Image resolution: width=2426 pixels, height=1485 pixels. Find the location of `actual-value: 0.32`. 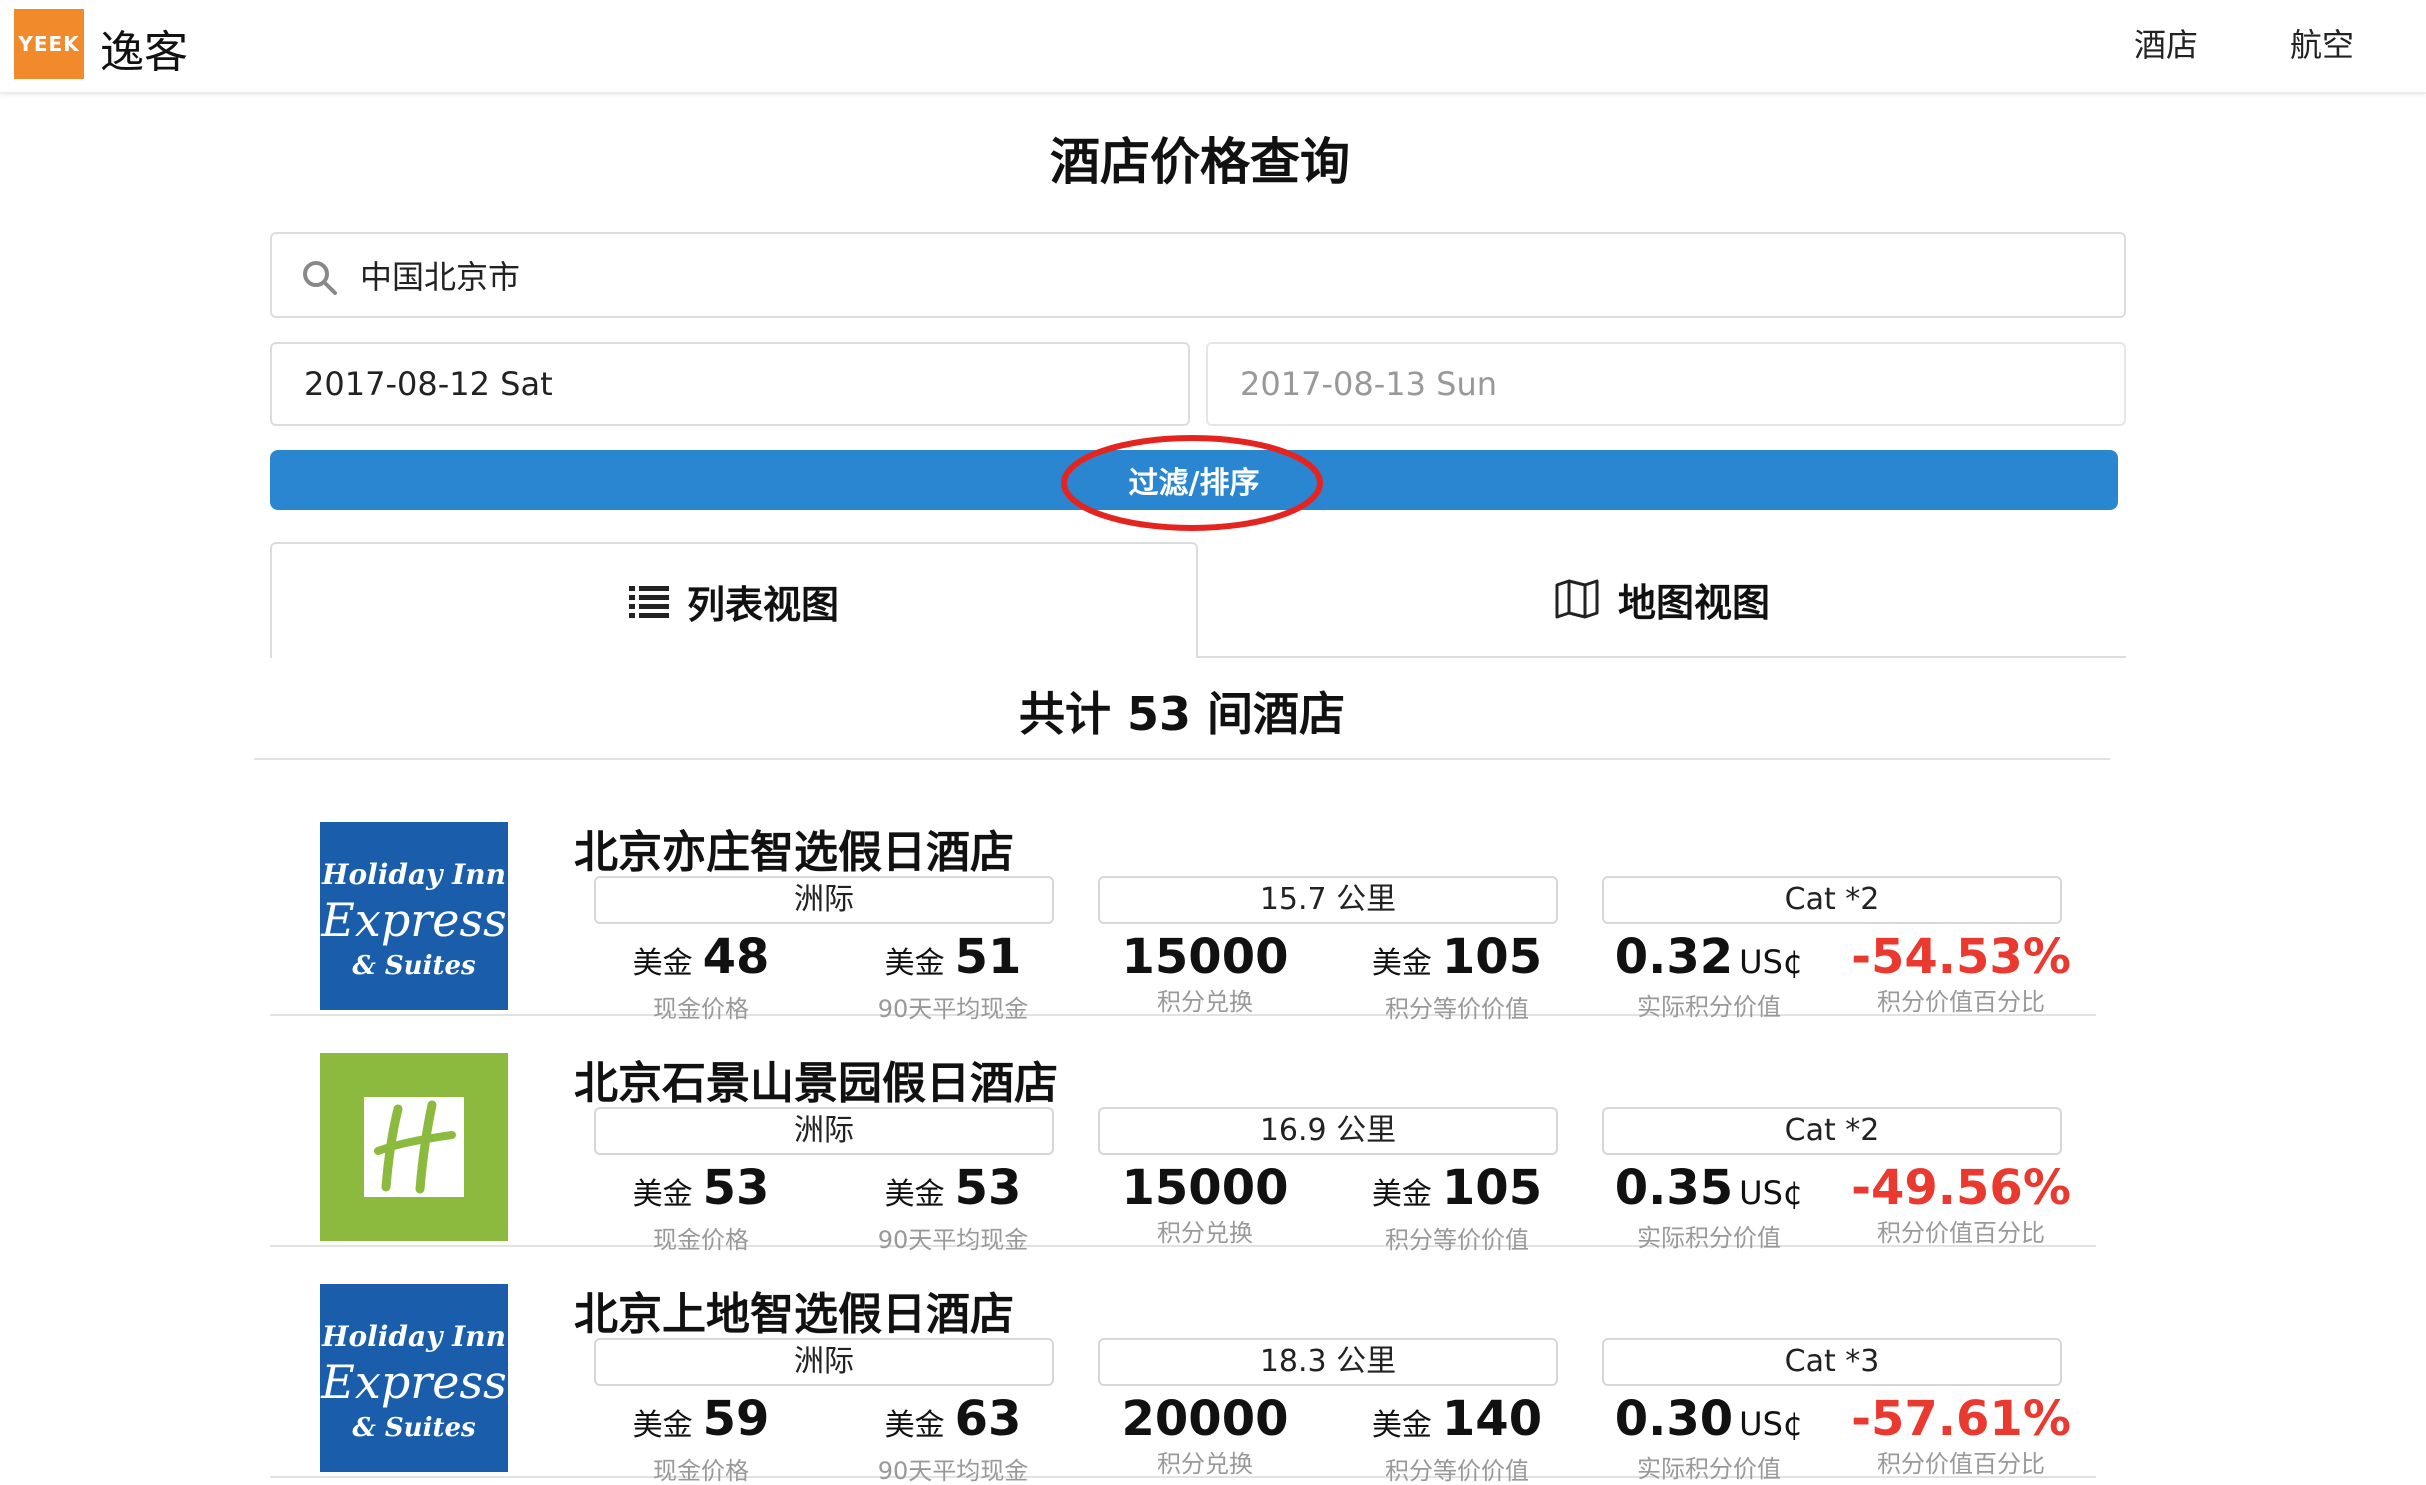

actual-value: 0.32 is located at coordinates (1674, 957).